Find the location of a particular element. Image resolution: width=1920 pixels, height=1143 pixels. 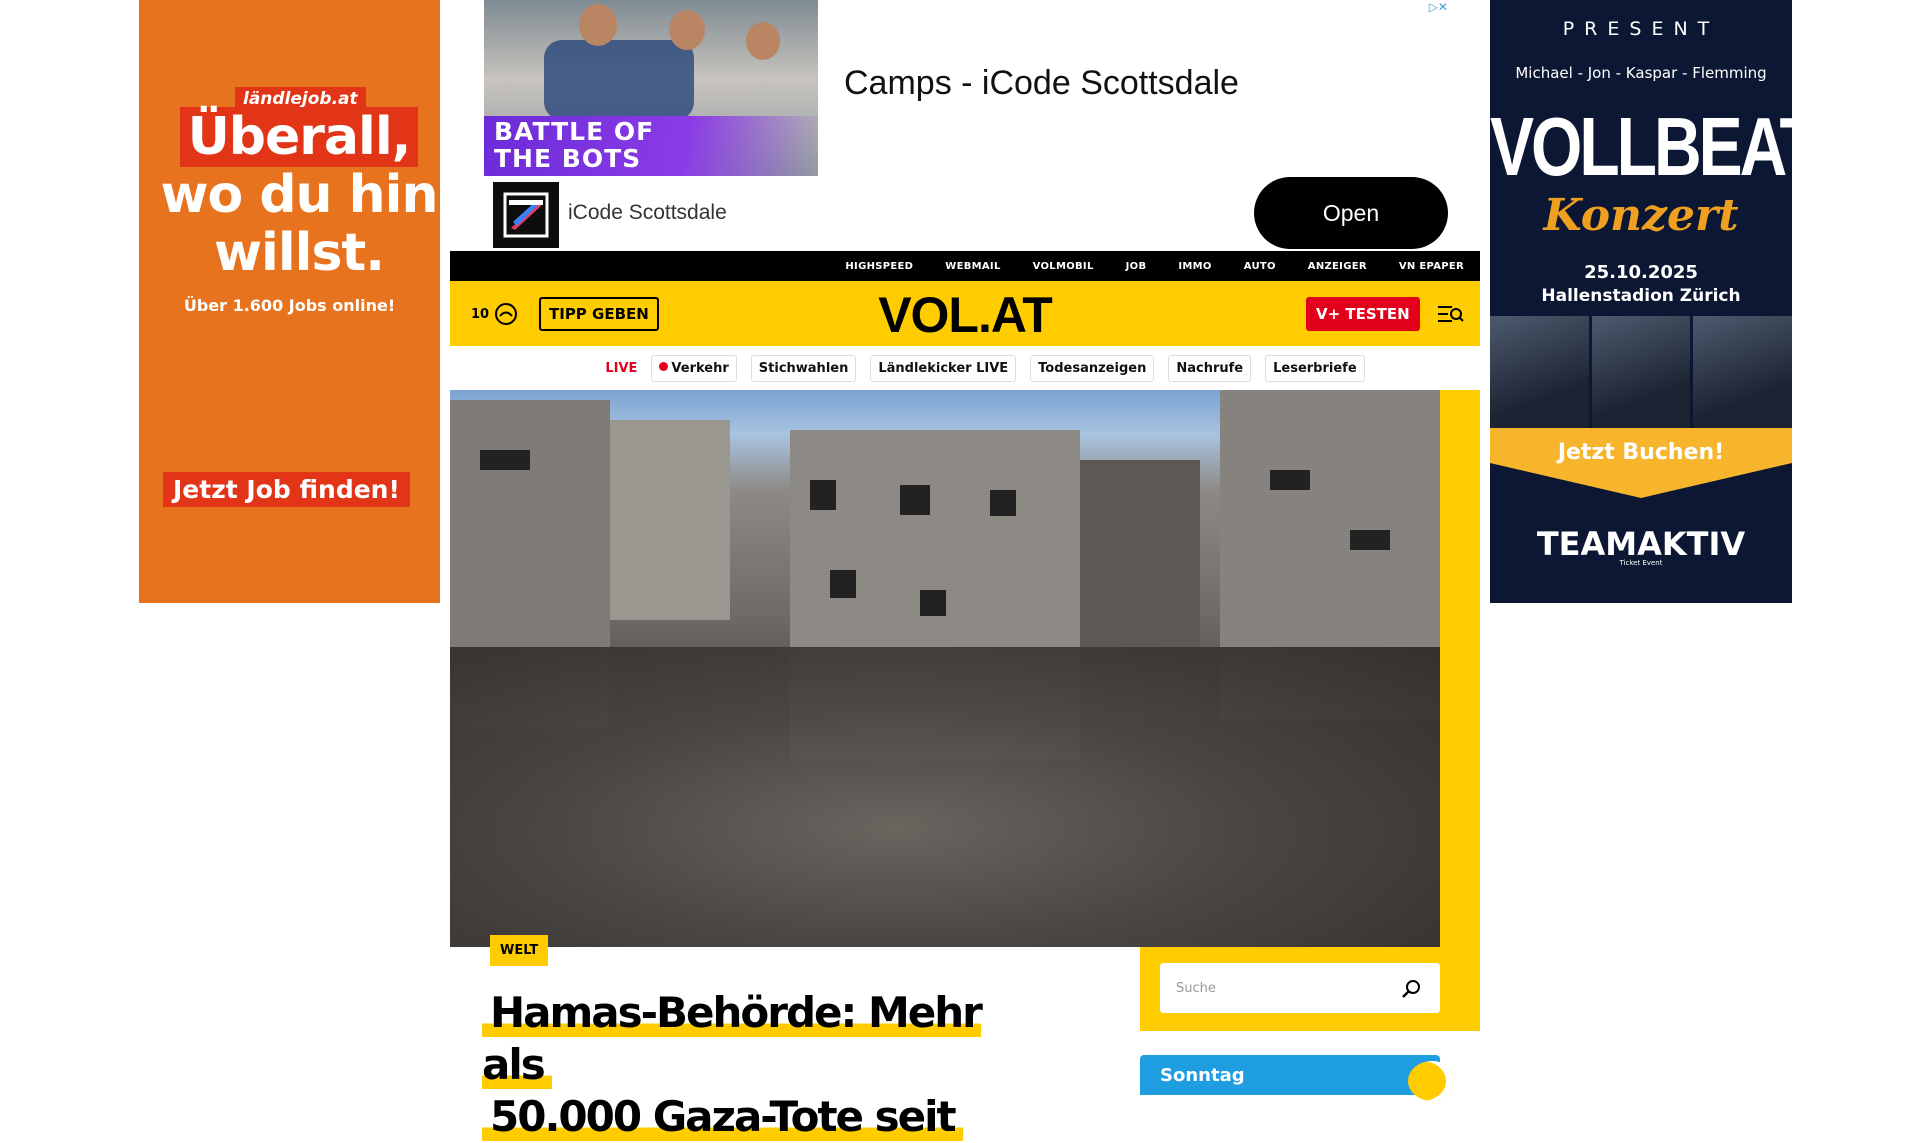

ad-headline-line-2: wo du hin is located at coordinates (299, 195).